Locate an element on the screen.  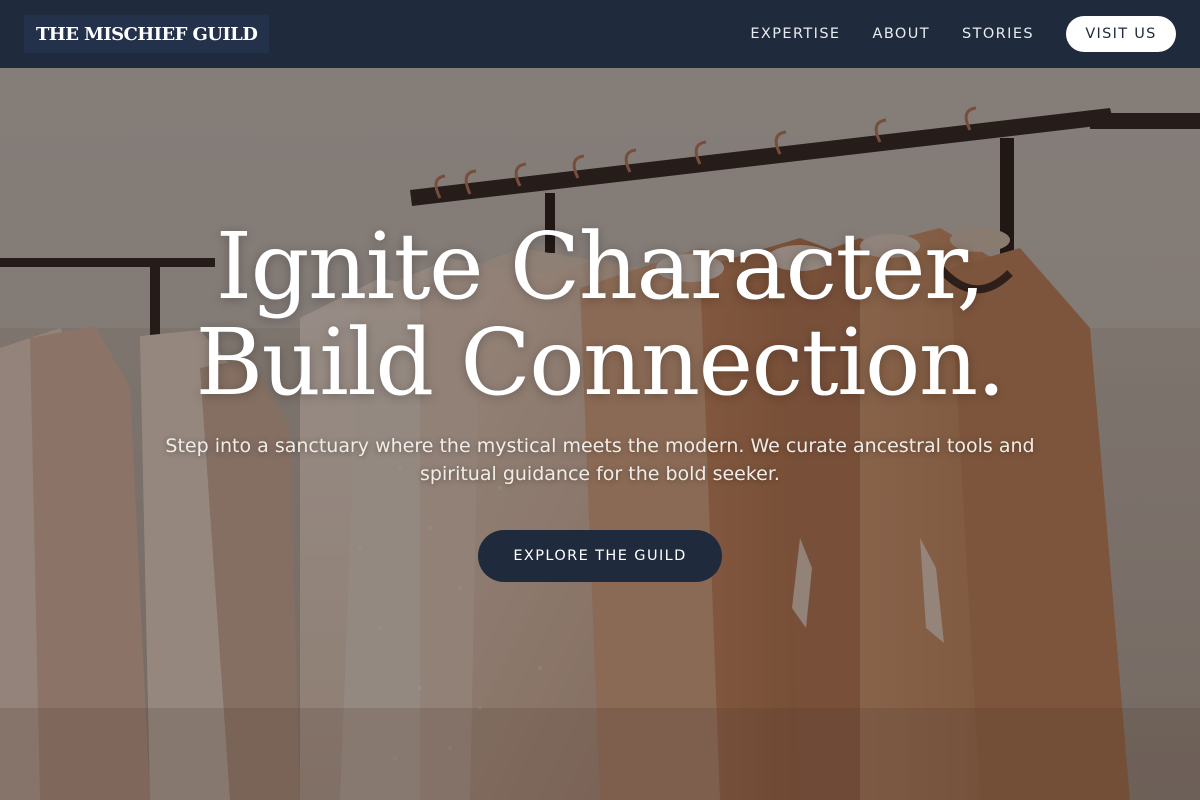
hero-headline-line1: Ignite Character, is located at coordinates (600, 266).